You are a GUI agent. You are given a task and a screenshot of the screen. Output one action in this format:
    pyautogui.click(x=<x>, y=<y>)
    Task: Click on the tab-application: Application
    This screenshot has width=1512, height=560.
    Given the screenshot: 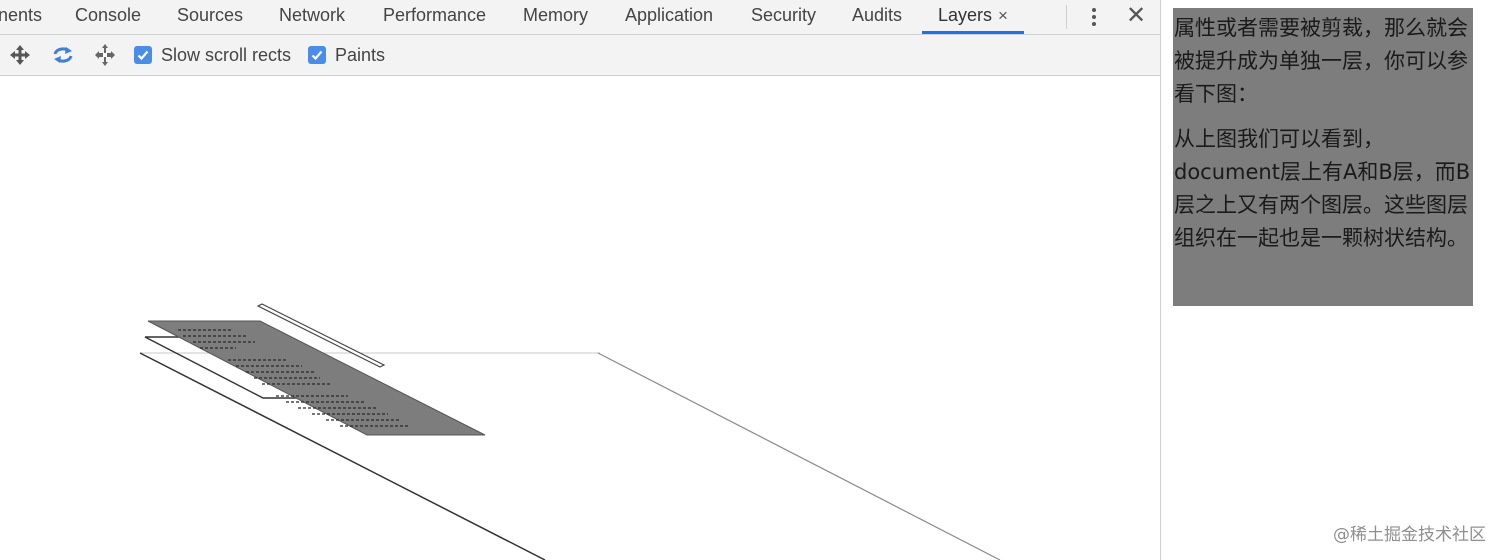 What is the action you would take?
    pyautogui.click(x=669, y=17)
    